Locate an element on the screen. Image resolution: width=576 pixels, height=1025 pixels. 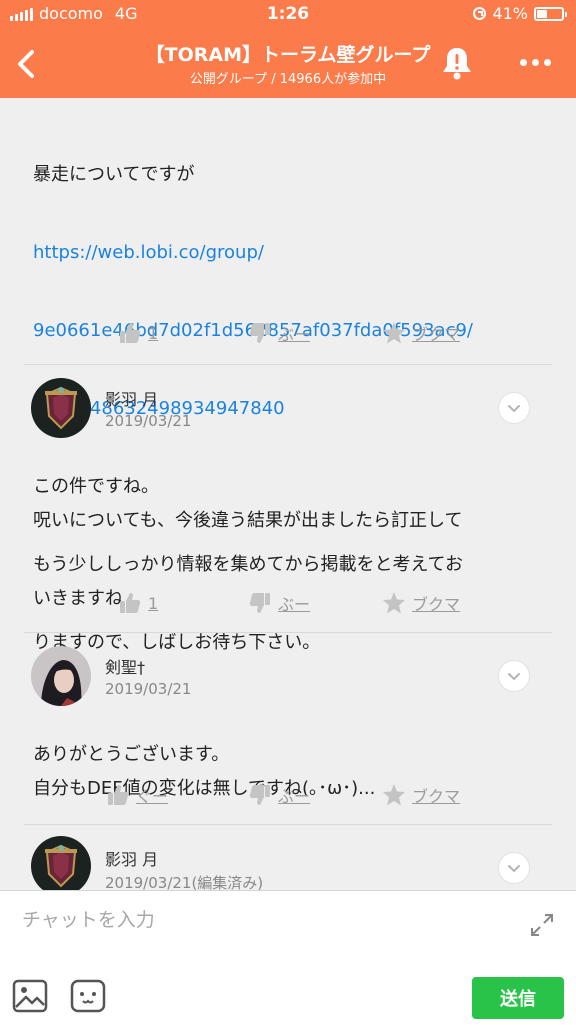
status-bar: docomo 4G 1:26 41% is located at coordinates (288, 15).